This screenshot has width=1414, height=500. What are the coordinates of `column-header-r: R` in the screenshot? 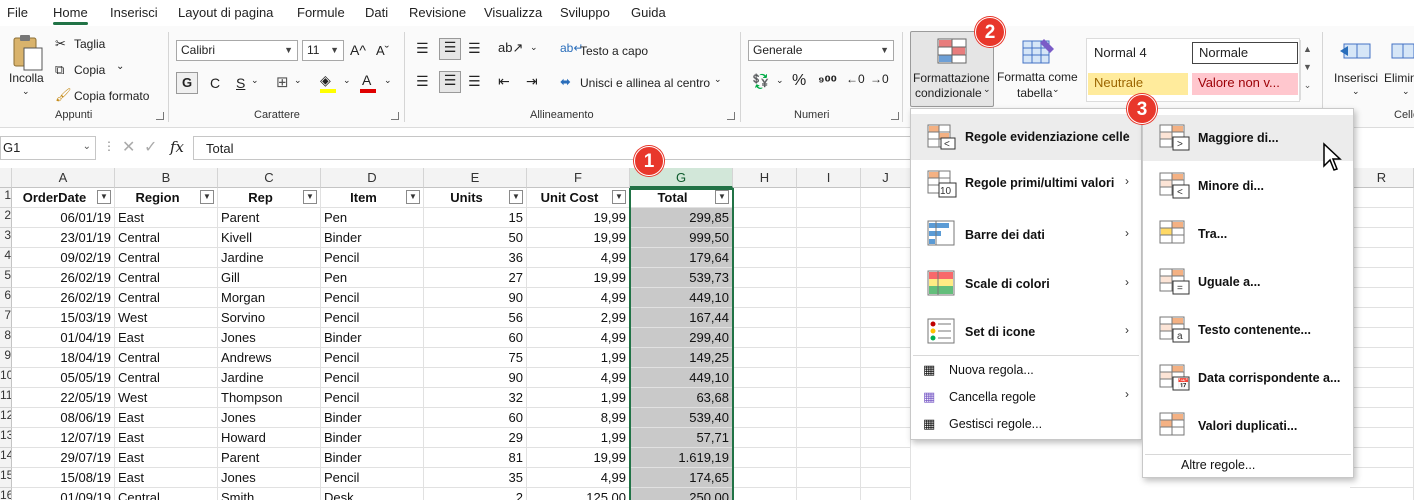 It's located at (1382, 178).